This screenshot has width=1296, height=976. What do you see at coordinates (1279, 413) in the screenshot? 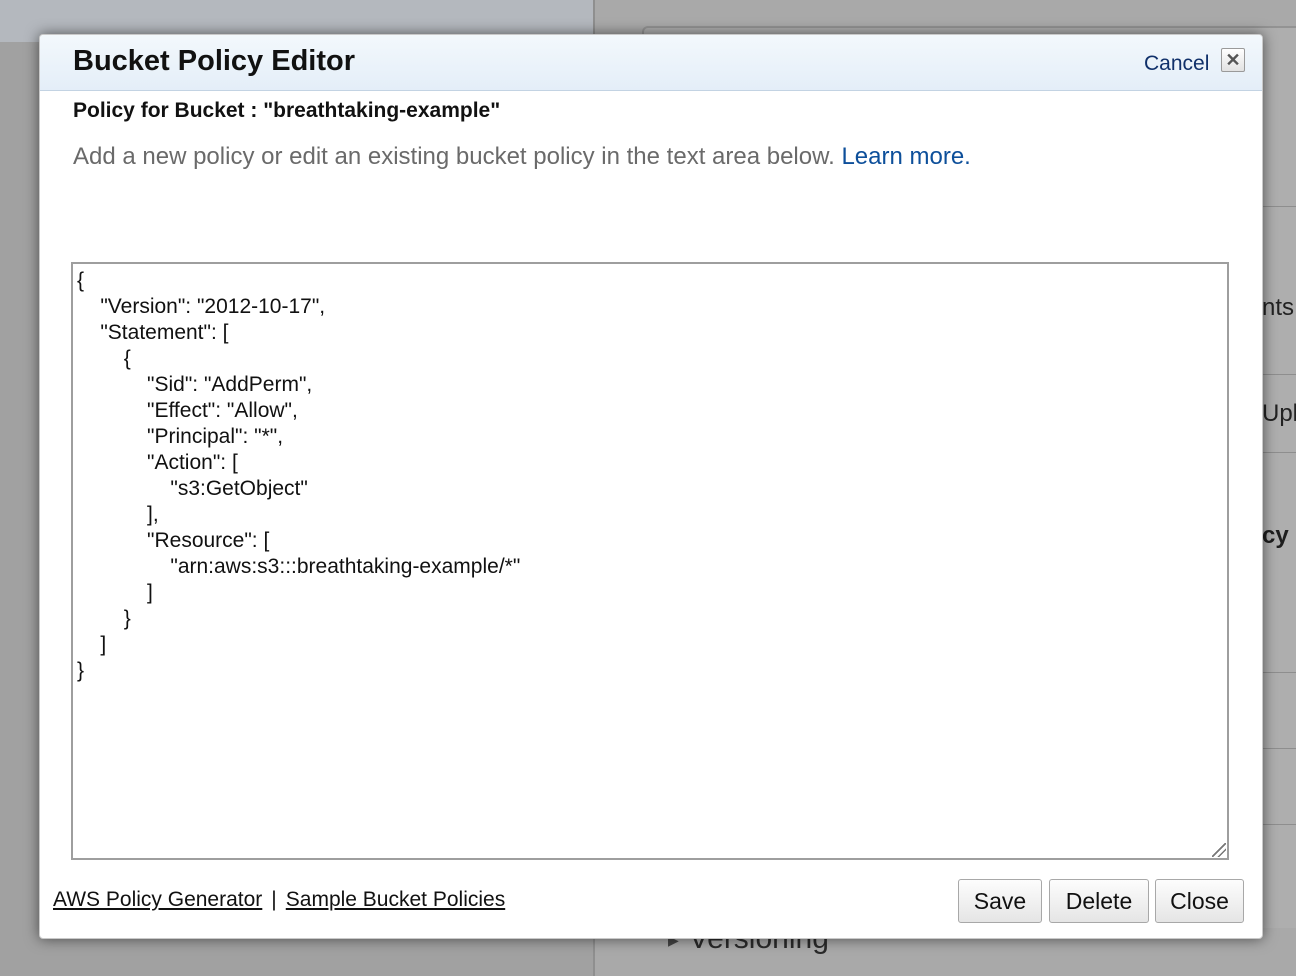
I see `background-section-label: Upl` at bounding box center [1279, 413].